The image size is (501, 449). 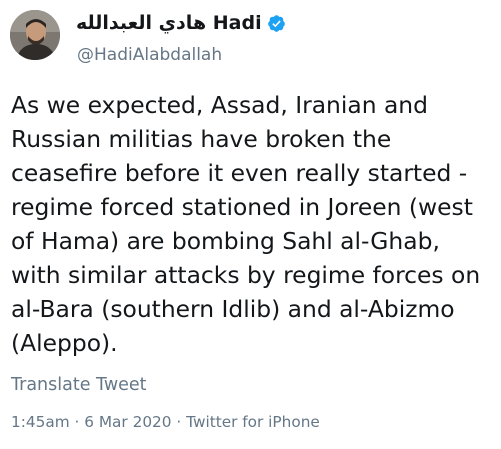 I want to click on user-handle: @HadiAlabdallah, so click(x=149, y=55).